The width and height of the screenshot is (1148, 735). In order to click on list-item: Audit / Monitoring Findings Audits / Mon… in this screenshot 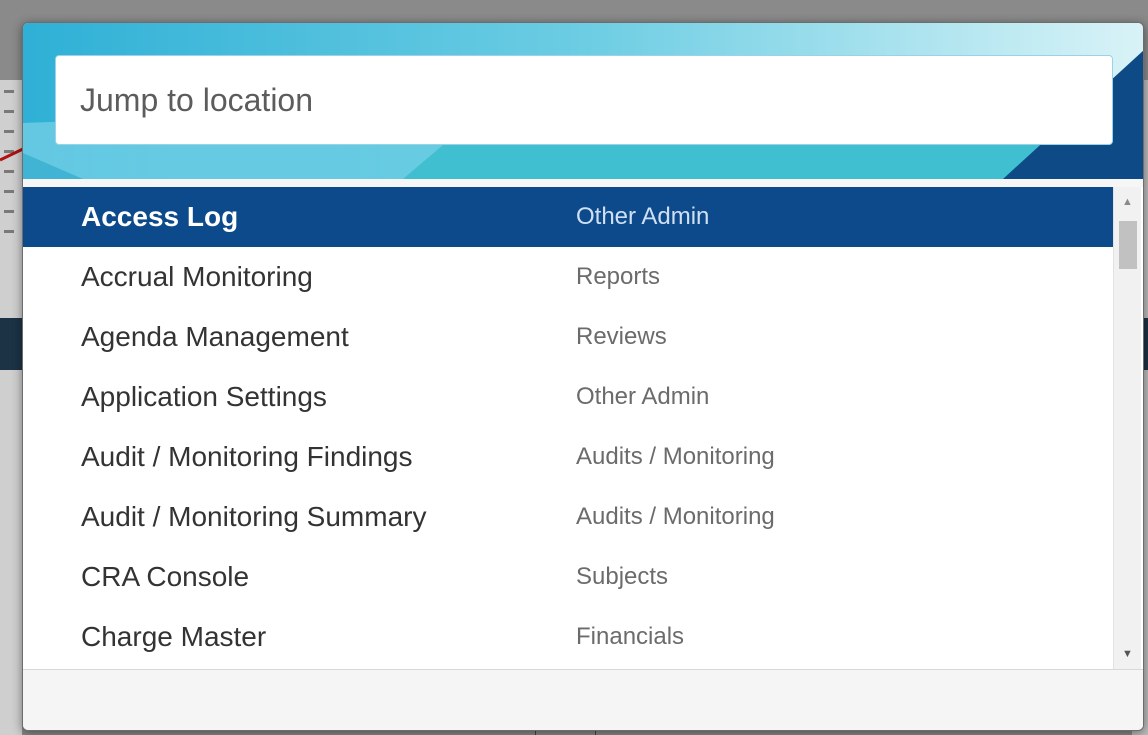, I will do `click(568, 457)`.